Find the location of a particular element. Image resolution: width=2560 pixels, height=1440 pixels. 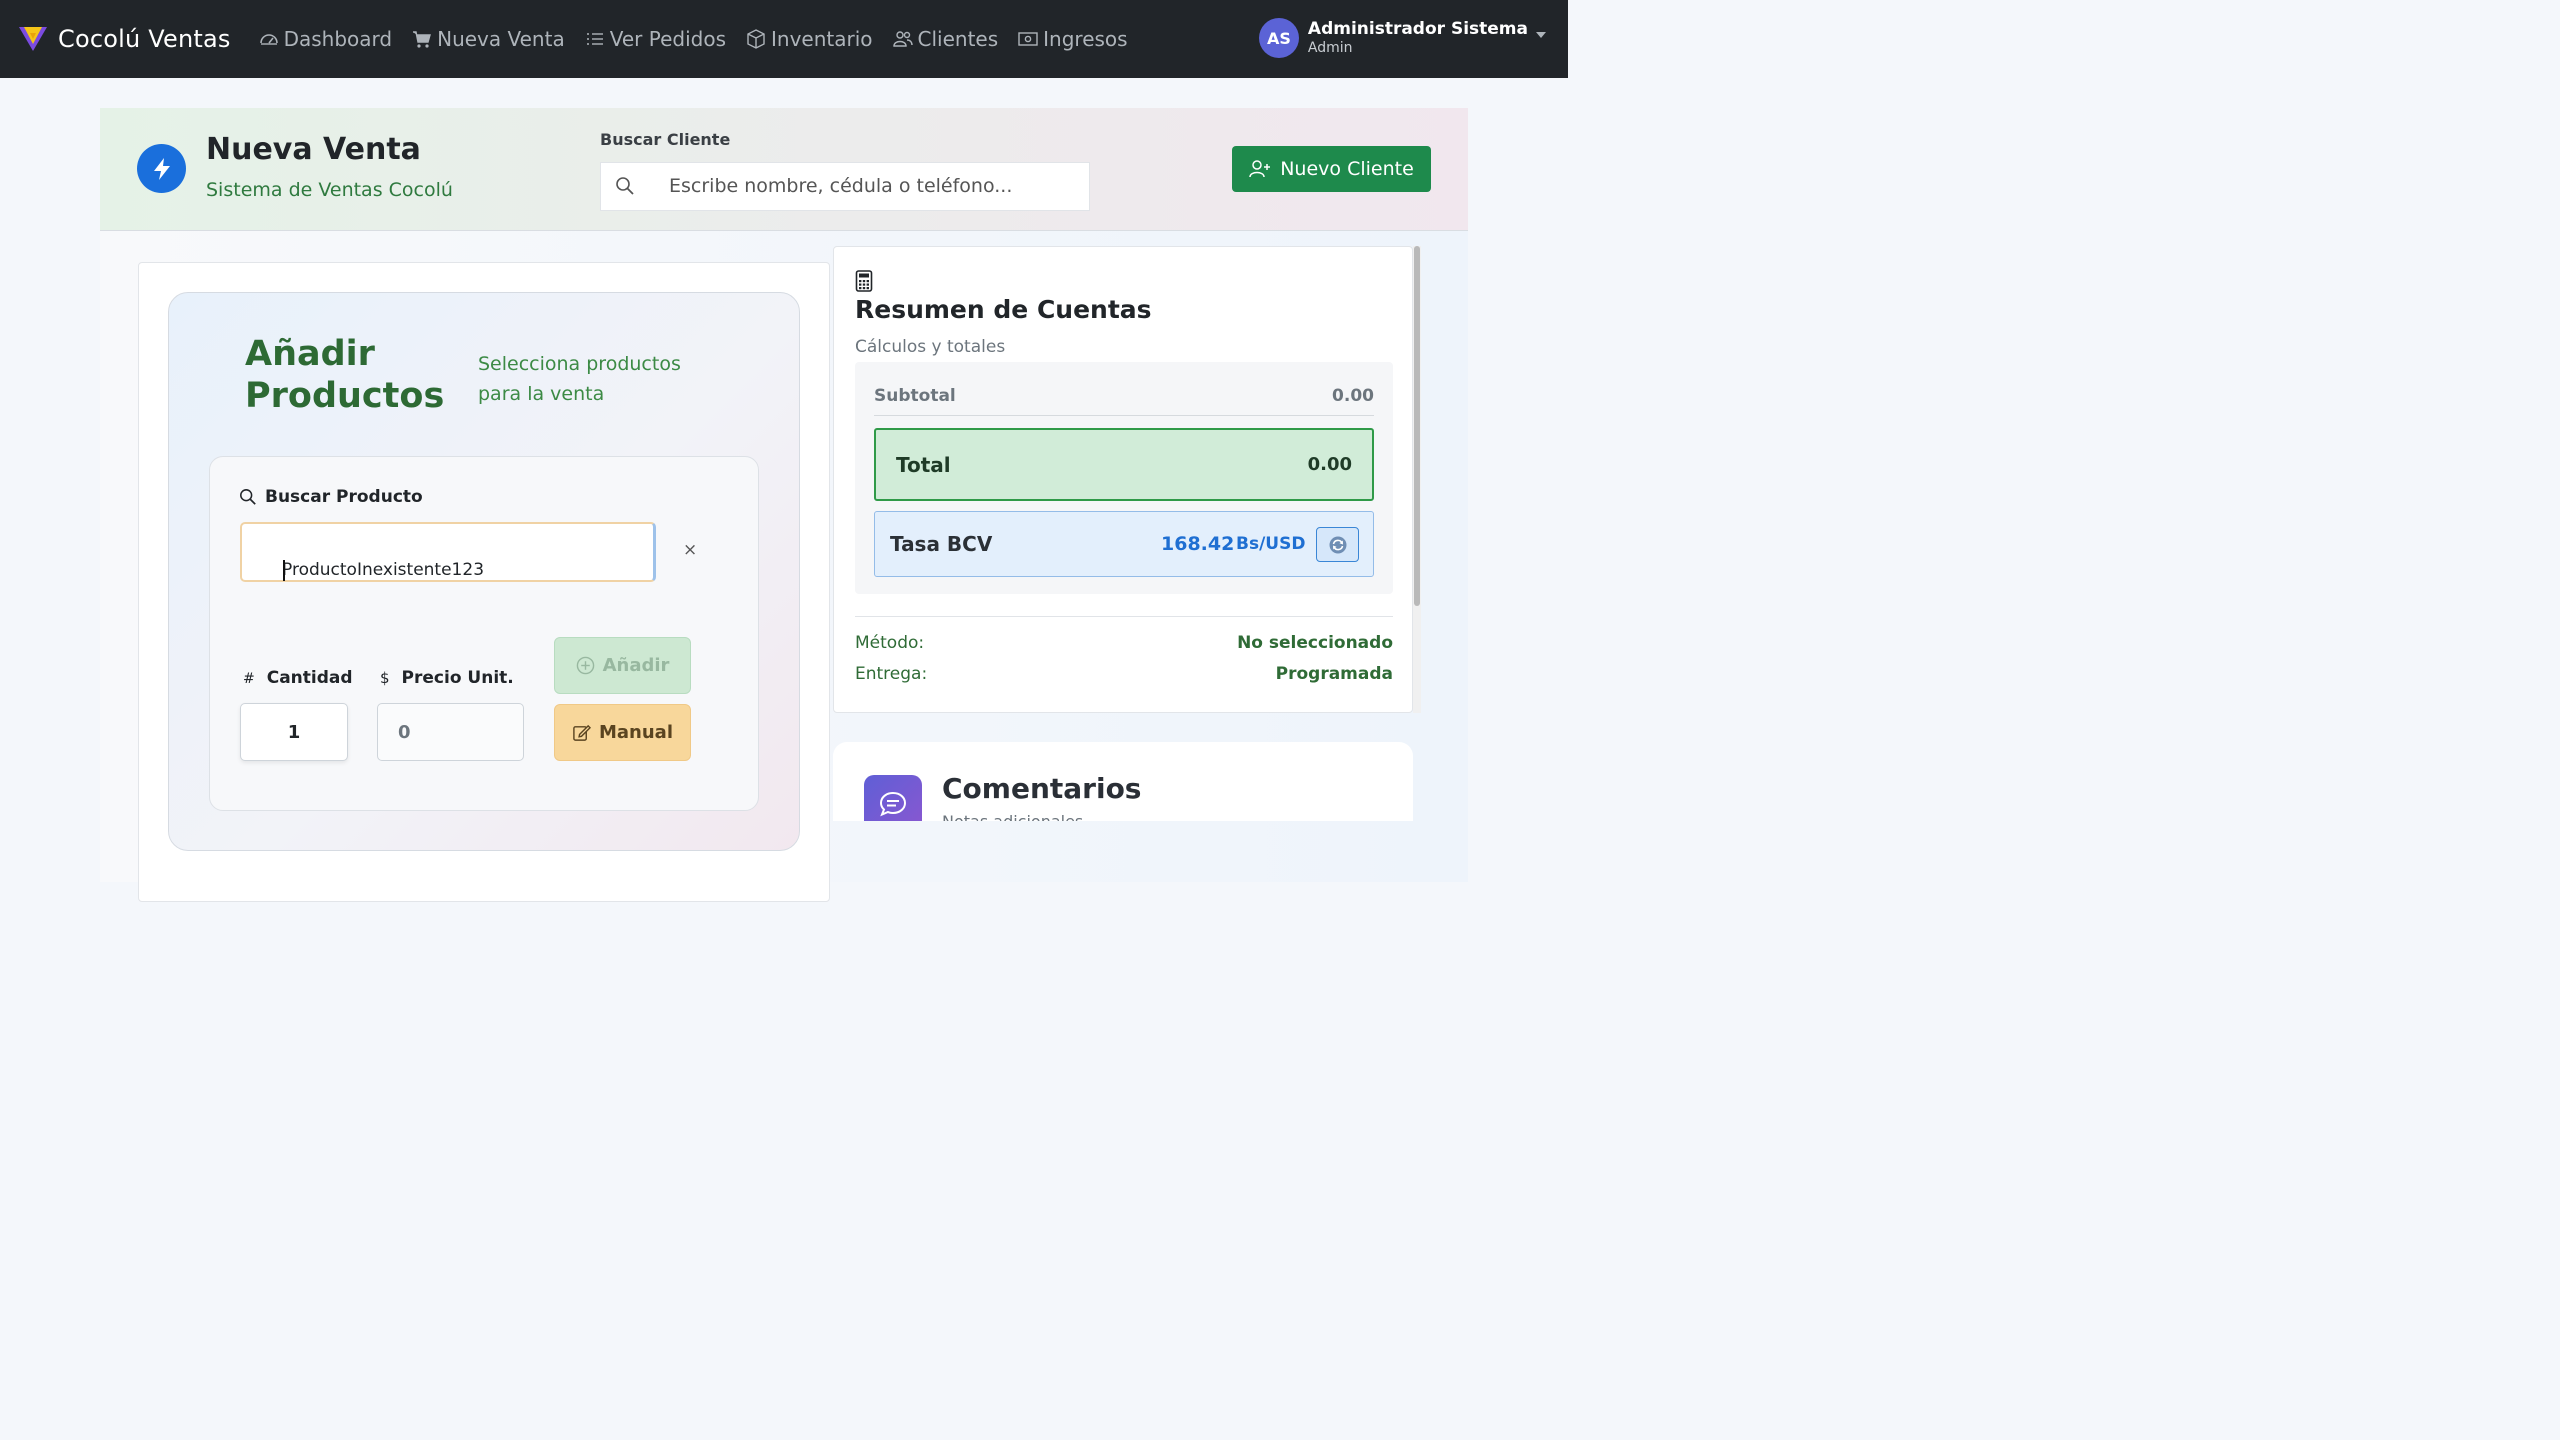

box-icon is located at coordinates (756, 39).